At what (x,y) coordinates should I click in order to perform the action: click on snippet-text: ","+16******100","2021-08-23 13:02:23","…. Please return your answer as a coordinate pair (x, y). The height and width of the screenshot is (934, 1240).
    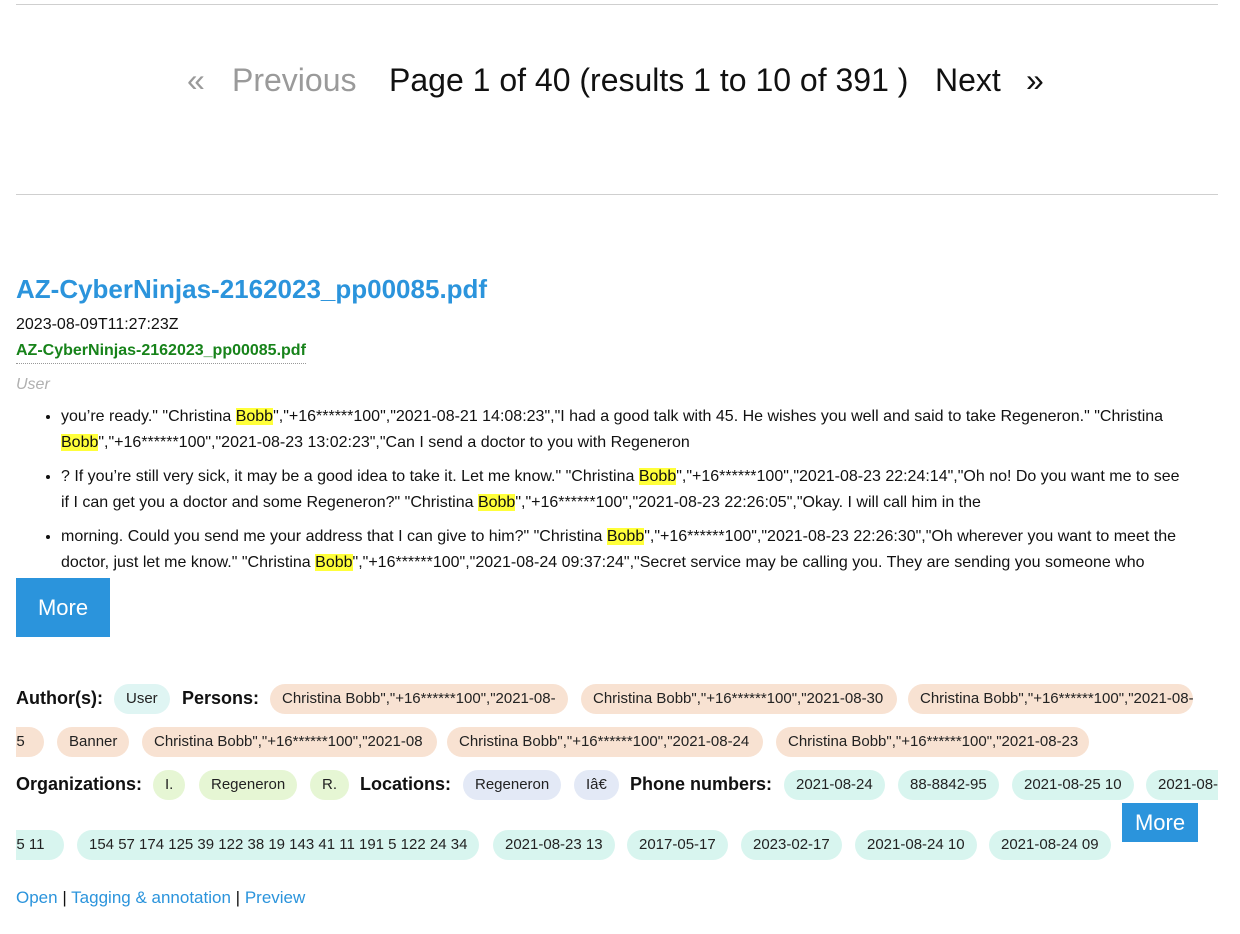
    Looking at the image, I should click on (394, 442).